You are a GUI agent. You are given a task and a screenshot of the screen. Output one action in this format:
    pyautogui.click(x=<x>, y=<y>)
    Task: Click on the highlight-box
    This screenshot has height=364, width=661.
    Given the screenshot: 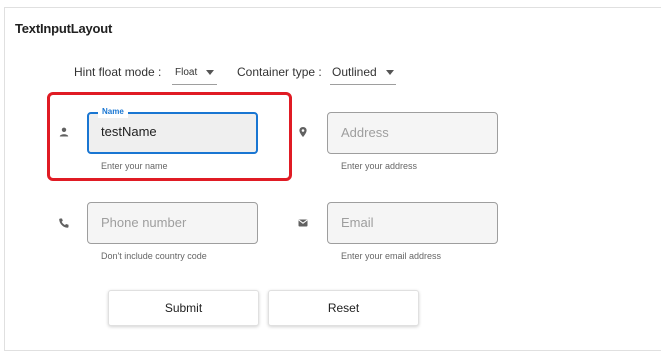 What is the action you would take?
    pyautogui.click(x=169, y=136)
    